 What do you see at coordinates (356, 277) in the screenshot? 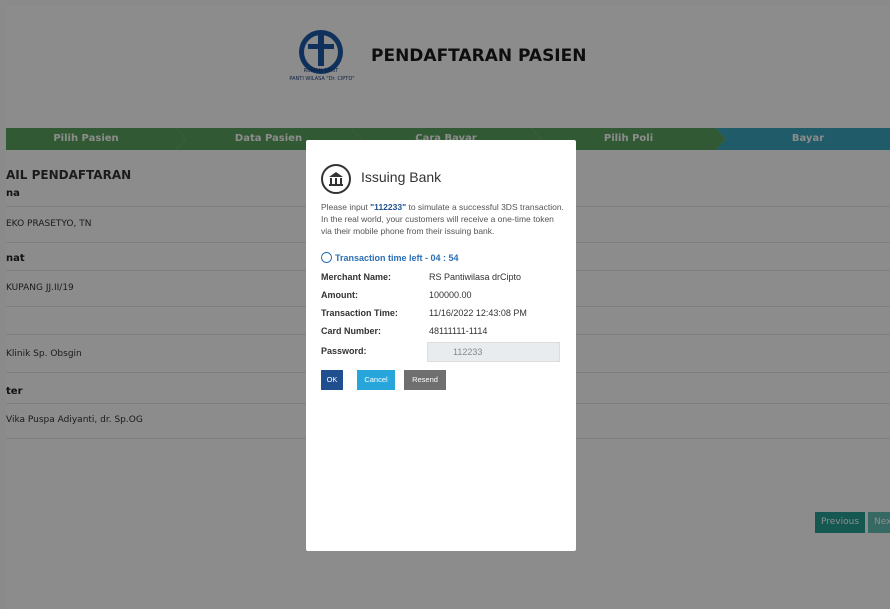
I see `merchant-name-label: Merchant Name:` at bounding box center [356, 277].